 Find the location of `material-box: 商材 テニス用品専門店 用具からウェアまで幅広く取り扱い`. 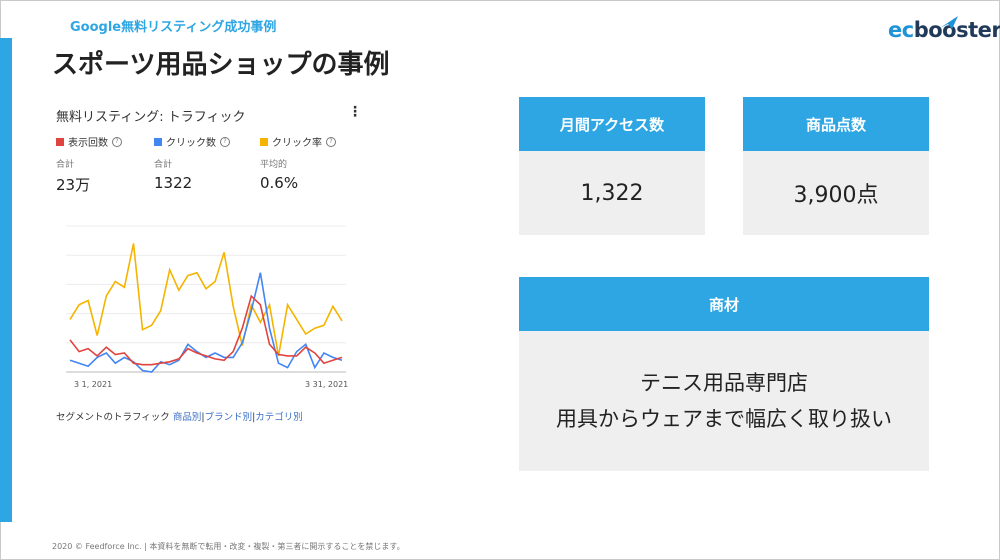

material-box: 商材 テニス用品専門店 用具からウェアまで幅広く取り扱い is located at coordinates (724, 374).